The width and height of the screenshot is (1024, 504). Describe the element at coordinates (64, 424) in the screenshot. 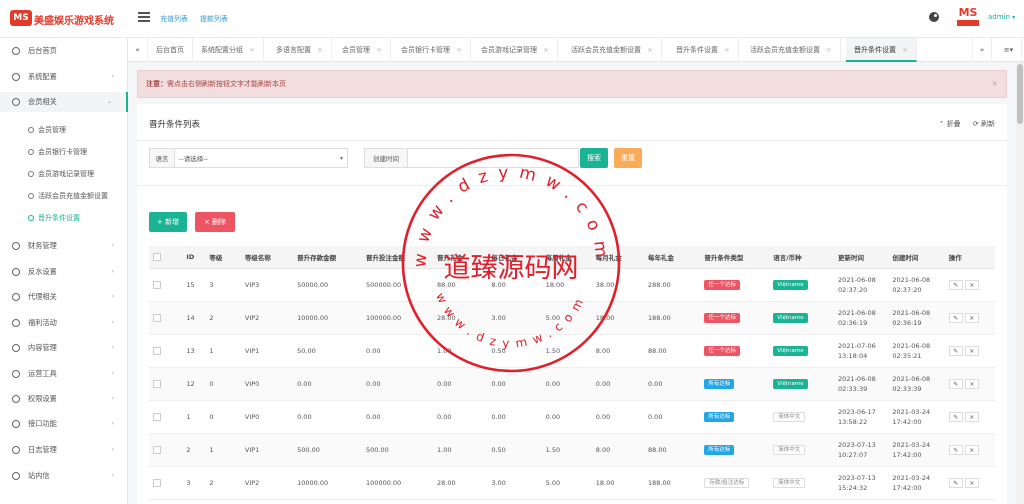

I see `sidebar-item-interfaces: 接口功能 ›` at that location.